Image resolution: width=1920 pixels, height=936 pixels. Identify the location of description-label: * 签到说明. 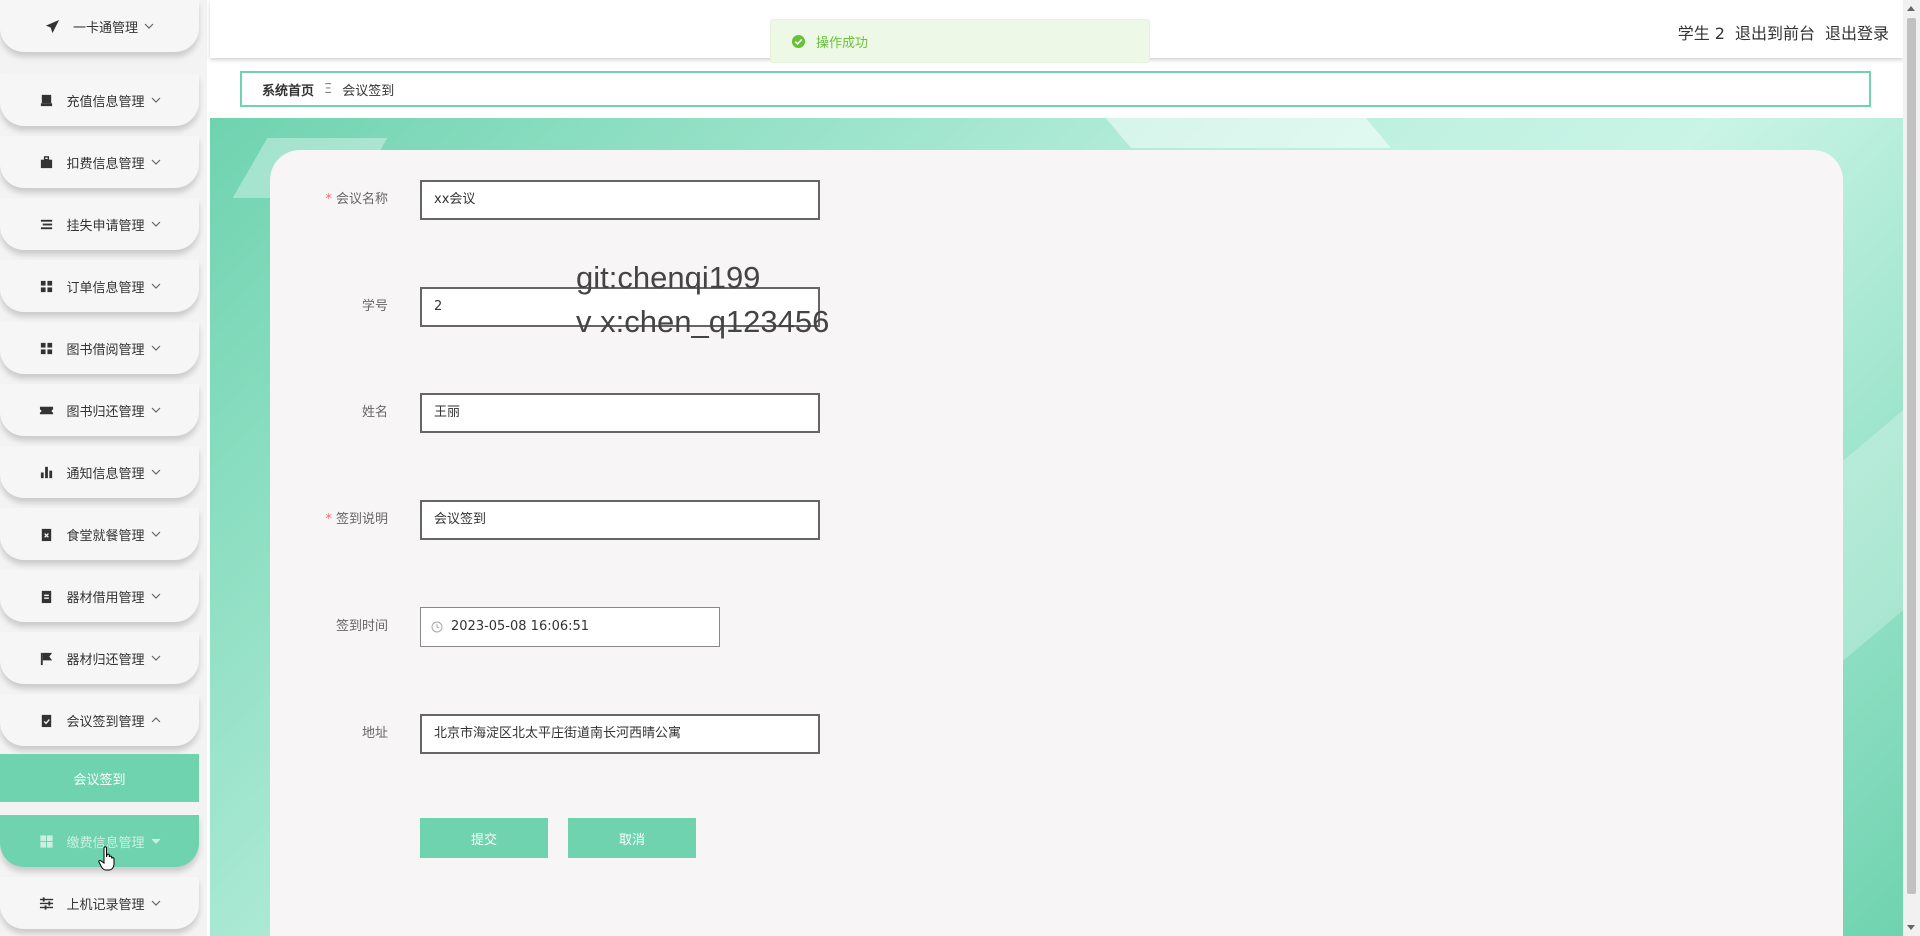
(356, 519).